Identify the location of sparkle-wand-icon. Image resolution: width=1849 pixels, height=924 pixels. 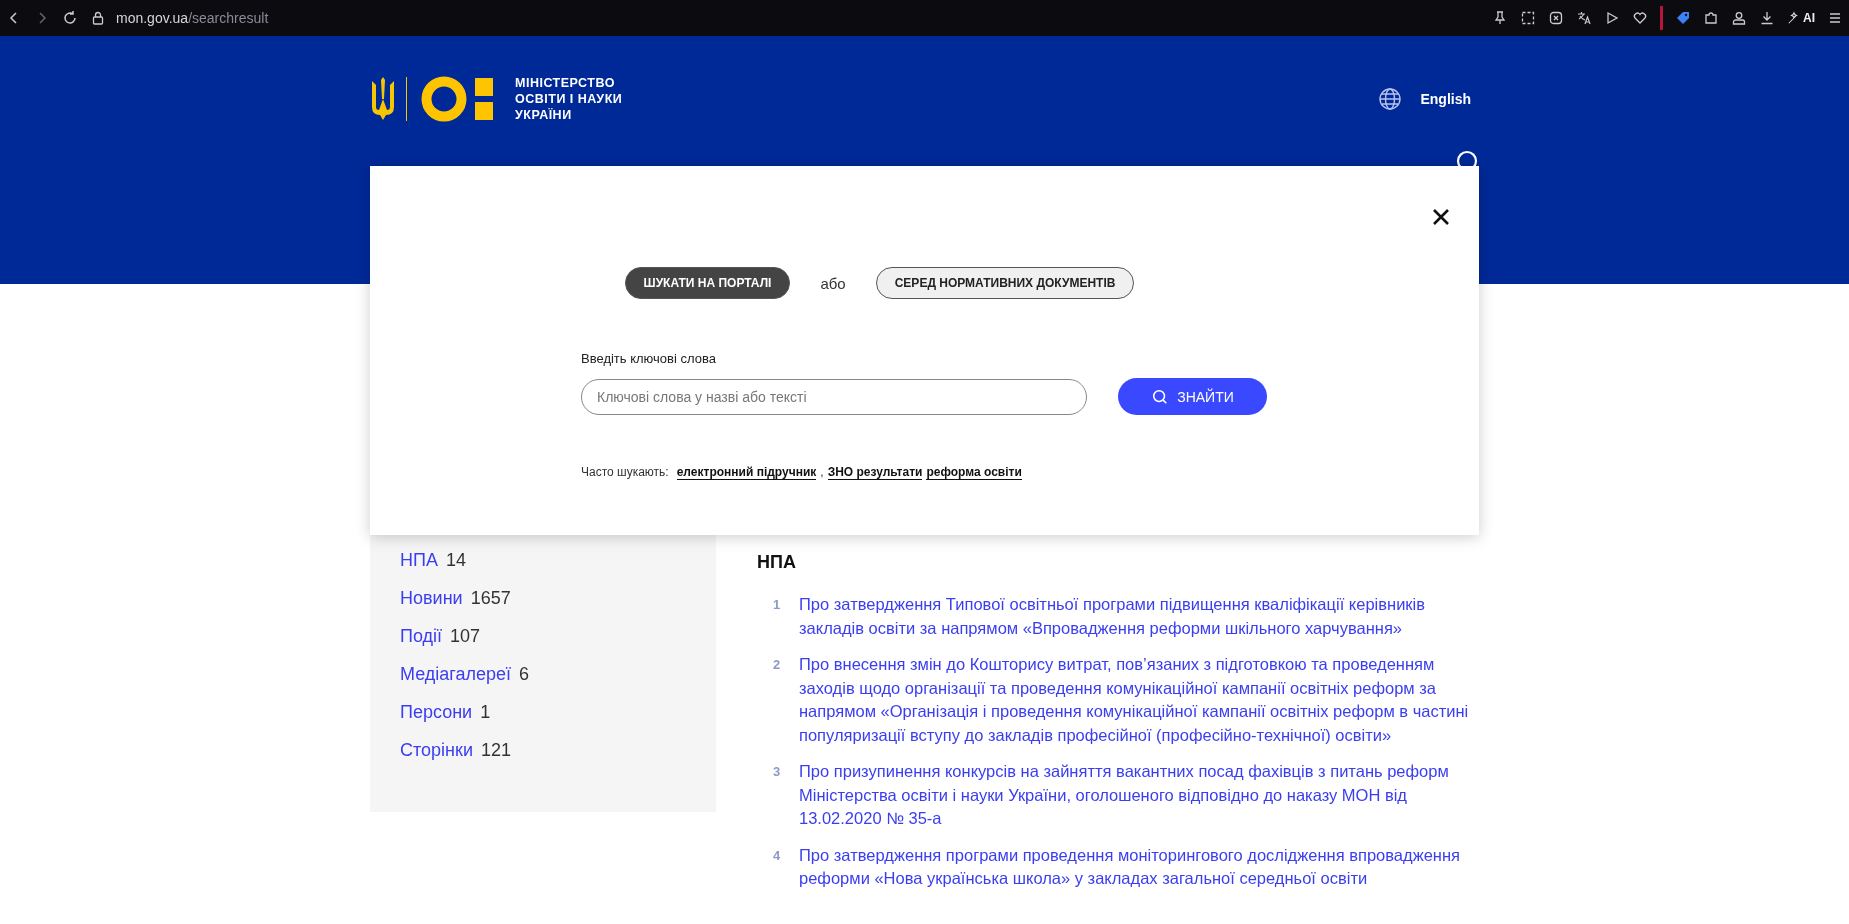
(1794, 18).